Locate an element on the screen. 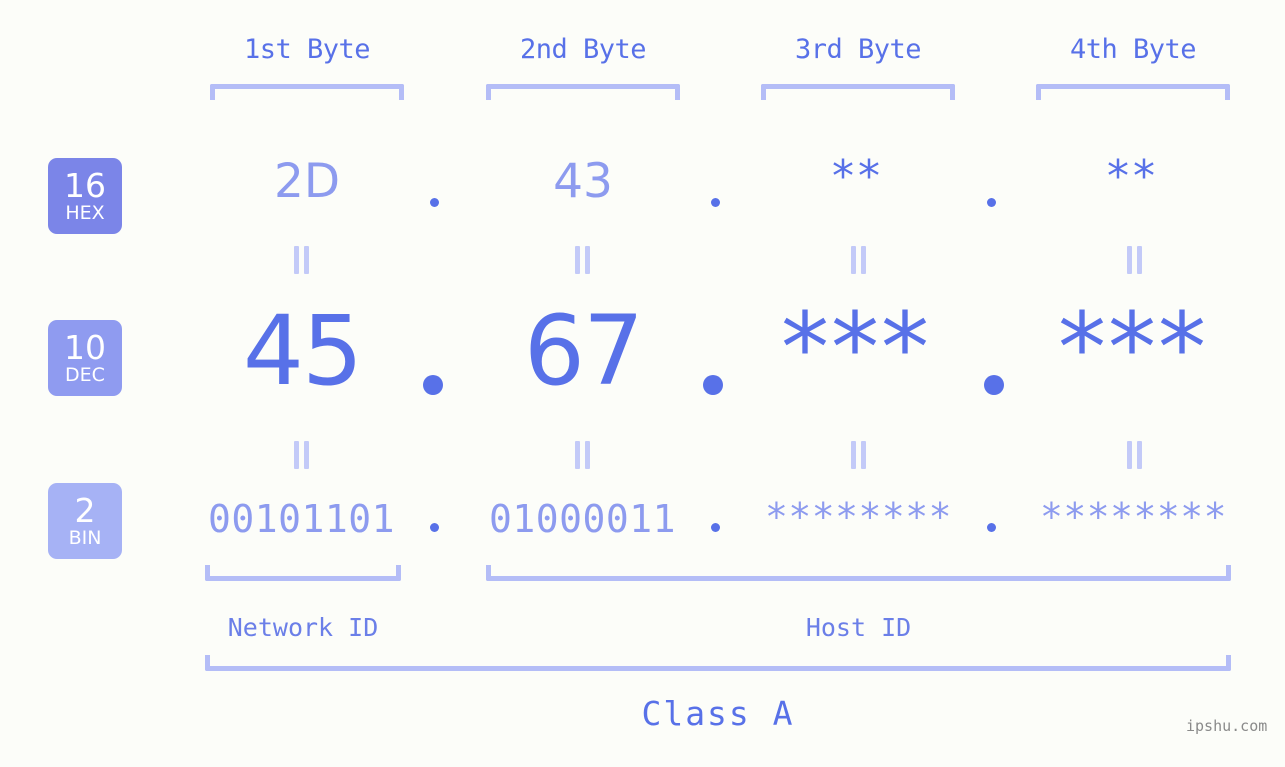 The width and height of the screenshot is (1285, 767). class-label: Class A is located at coordinates (718, 713).